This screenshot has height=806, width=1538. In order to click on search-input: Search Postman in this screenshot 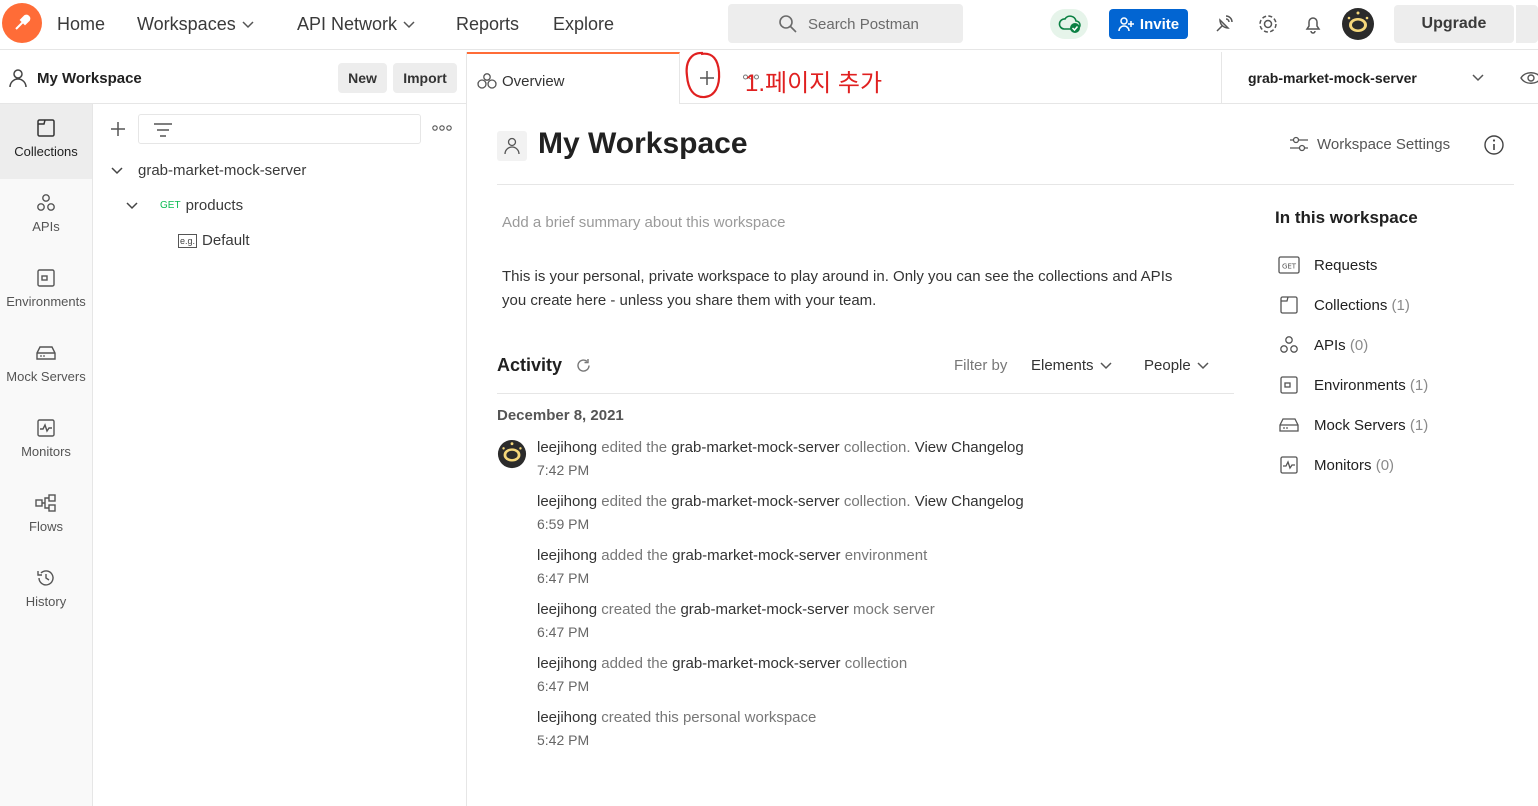, I will do `click(845, 23)`.